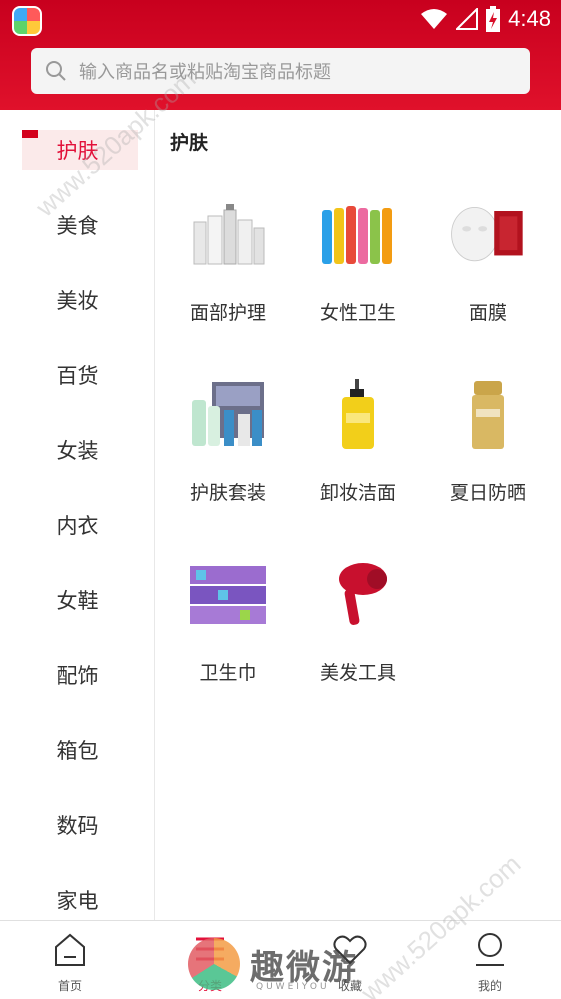 The image size is (561, 999). What do you see at coordinates (489, 986) in the screenshot?
I see `nav-label: 我的` at bounding box center [489, 986].